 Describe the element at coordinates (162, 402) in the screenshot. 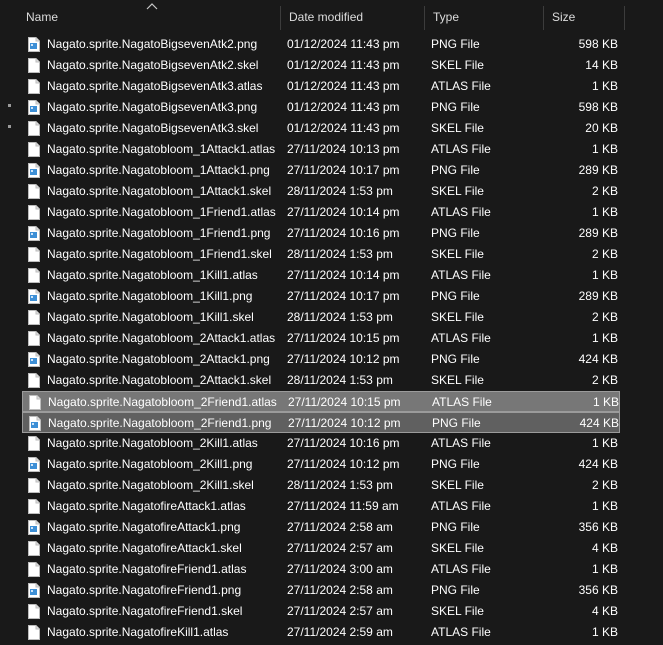

I see `file-name: Nagato.sprite.Nagatobloom_2Friend1.atlas` at that location.